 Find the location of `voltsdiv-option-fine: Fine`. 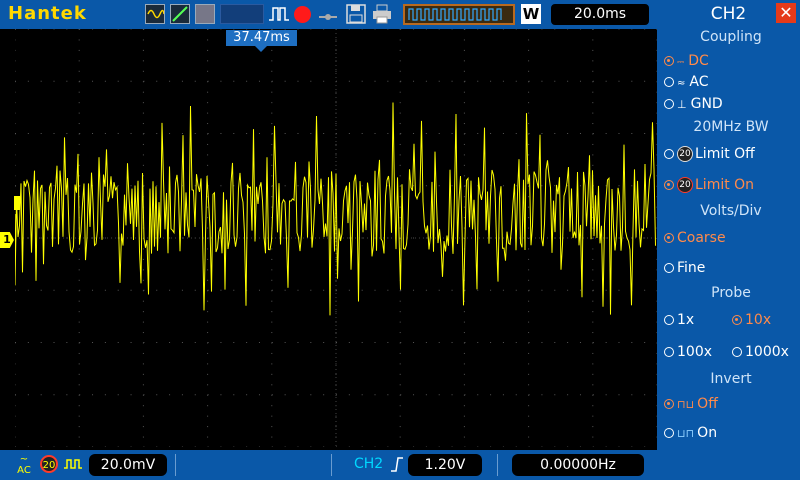

voltsdiv-option-fine: Fine is located at coordinates (684, 268).